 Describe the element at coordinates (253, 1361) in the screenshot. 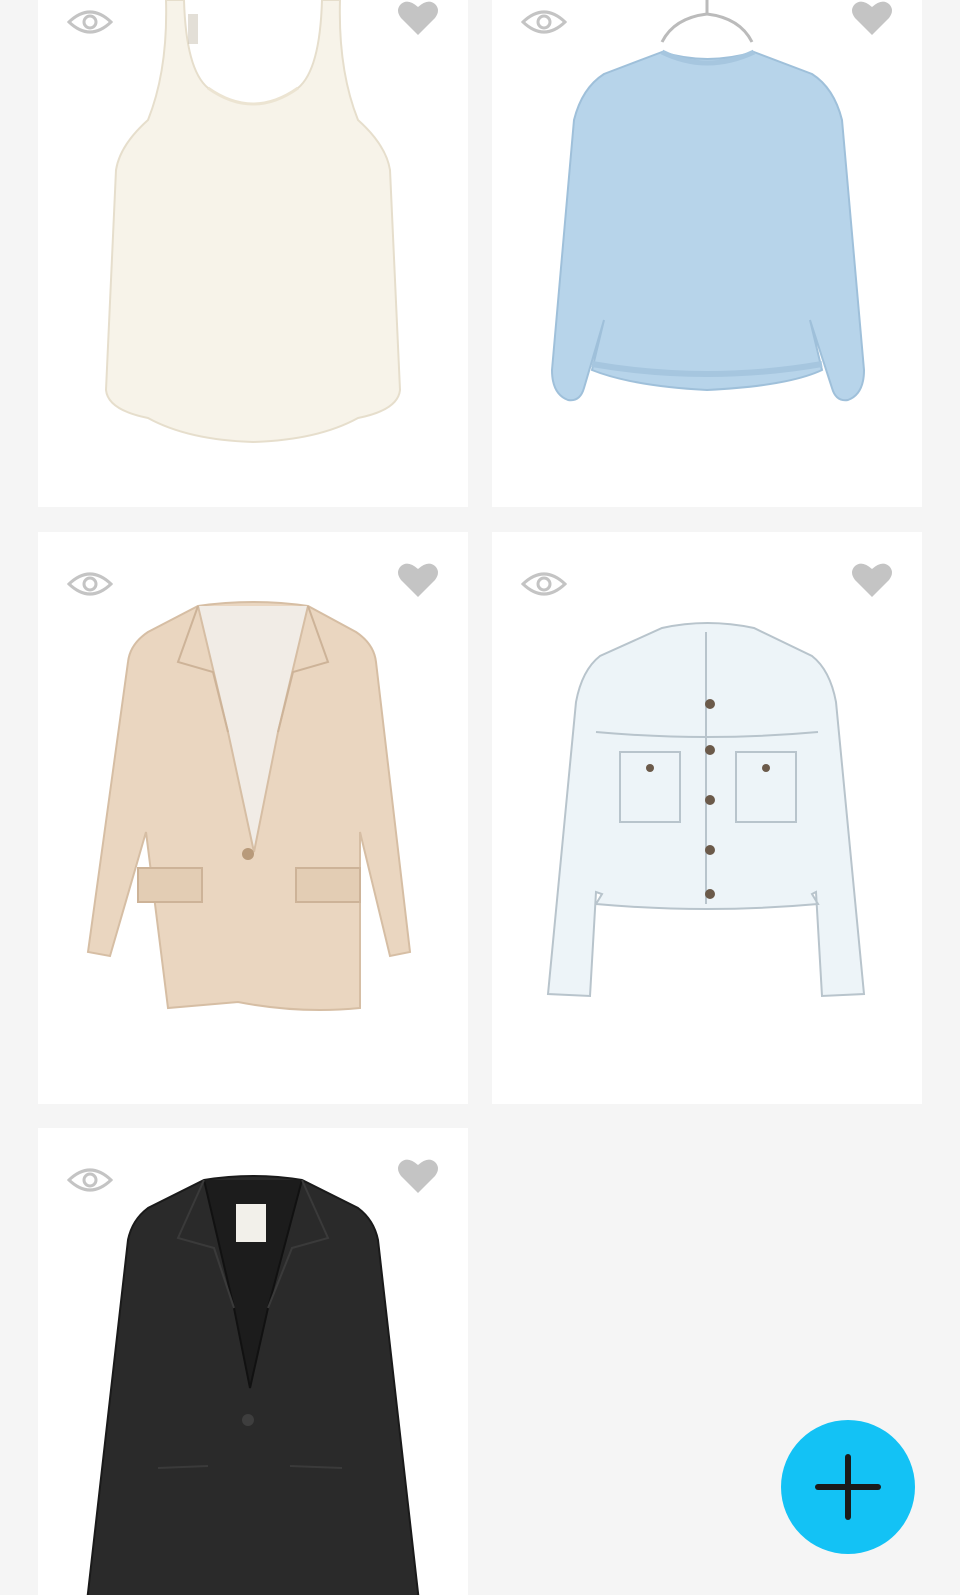

I see `item-card-black-blazer` at that location.